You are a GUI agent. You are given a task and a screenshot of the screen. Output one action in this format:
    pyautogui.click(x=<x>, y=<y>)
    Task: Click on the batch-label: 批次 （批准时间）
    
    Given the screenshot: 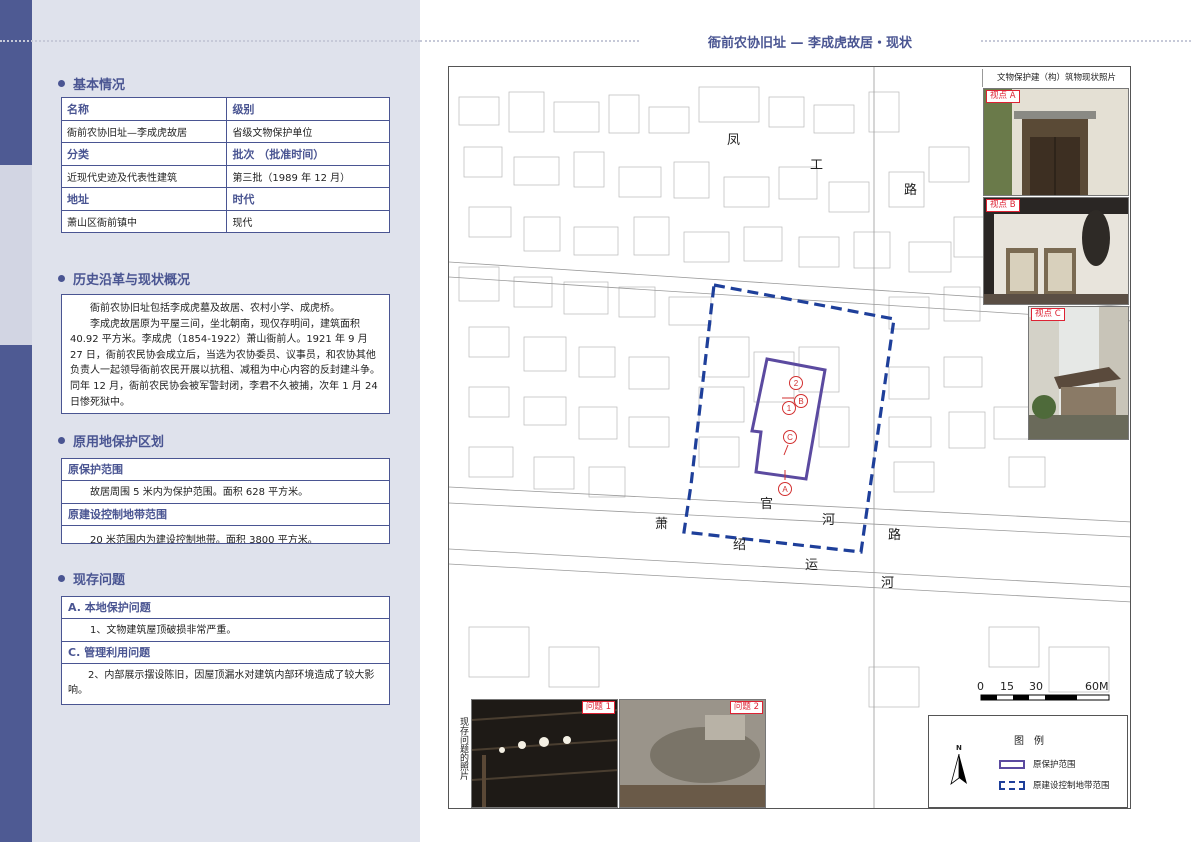 What is the action you would take?
    pyautogui.click(x=308, y=154)
    